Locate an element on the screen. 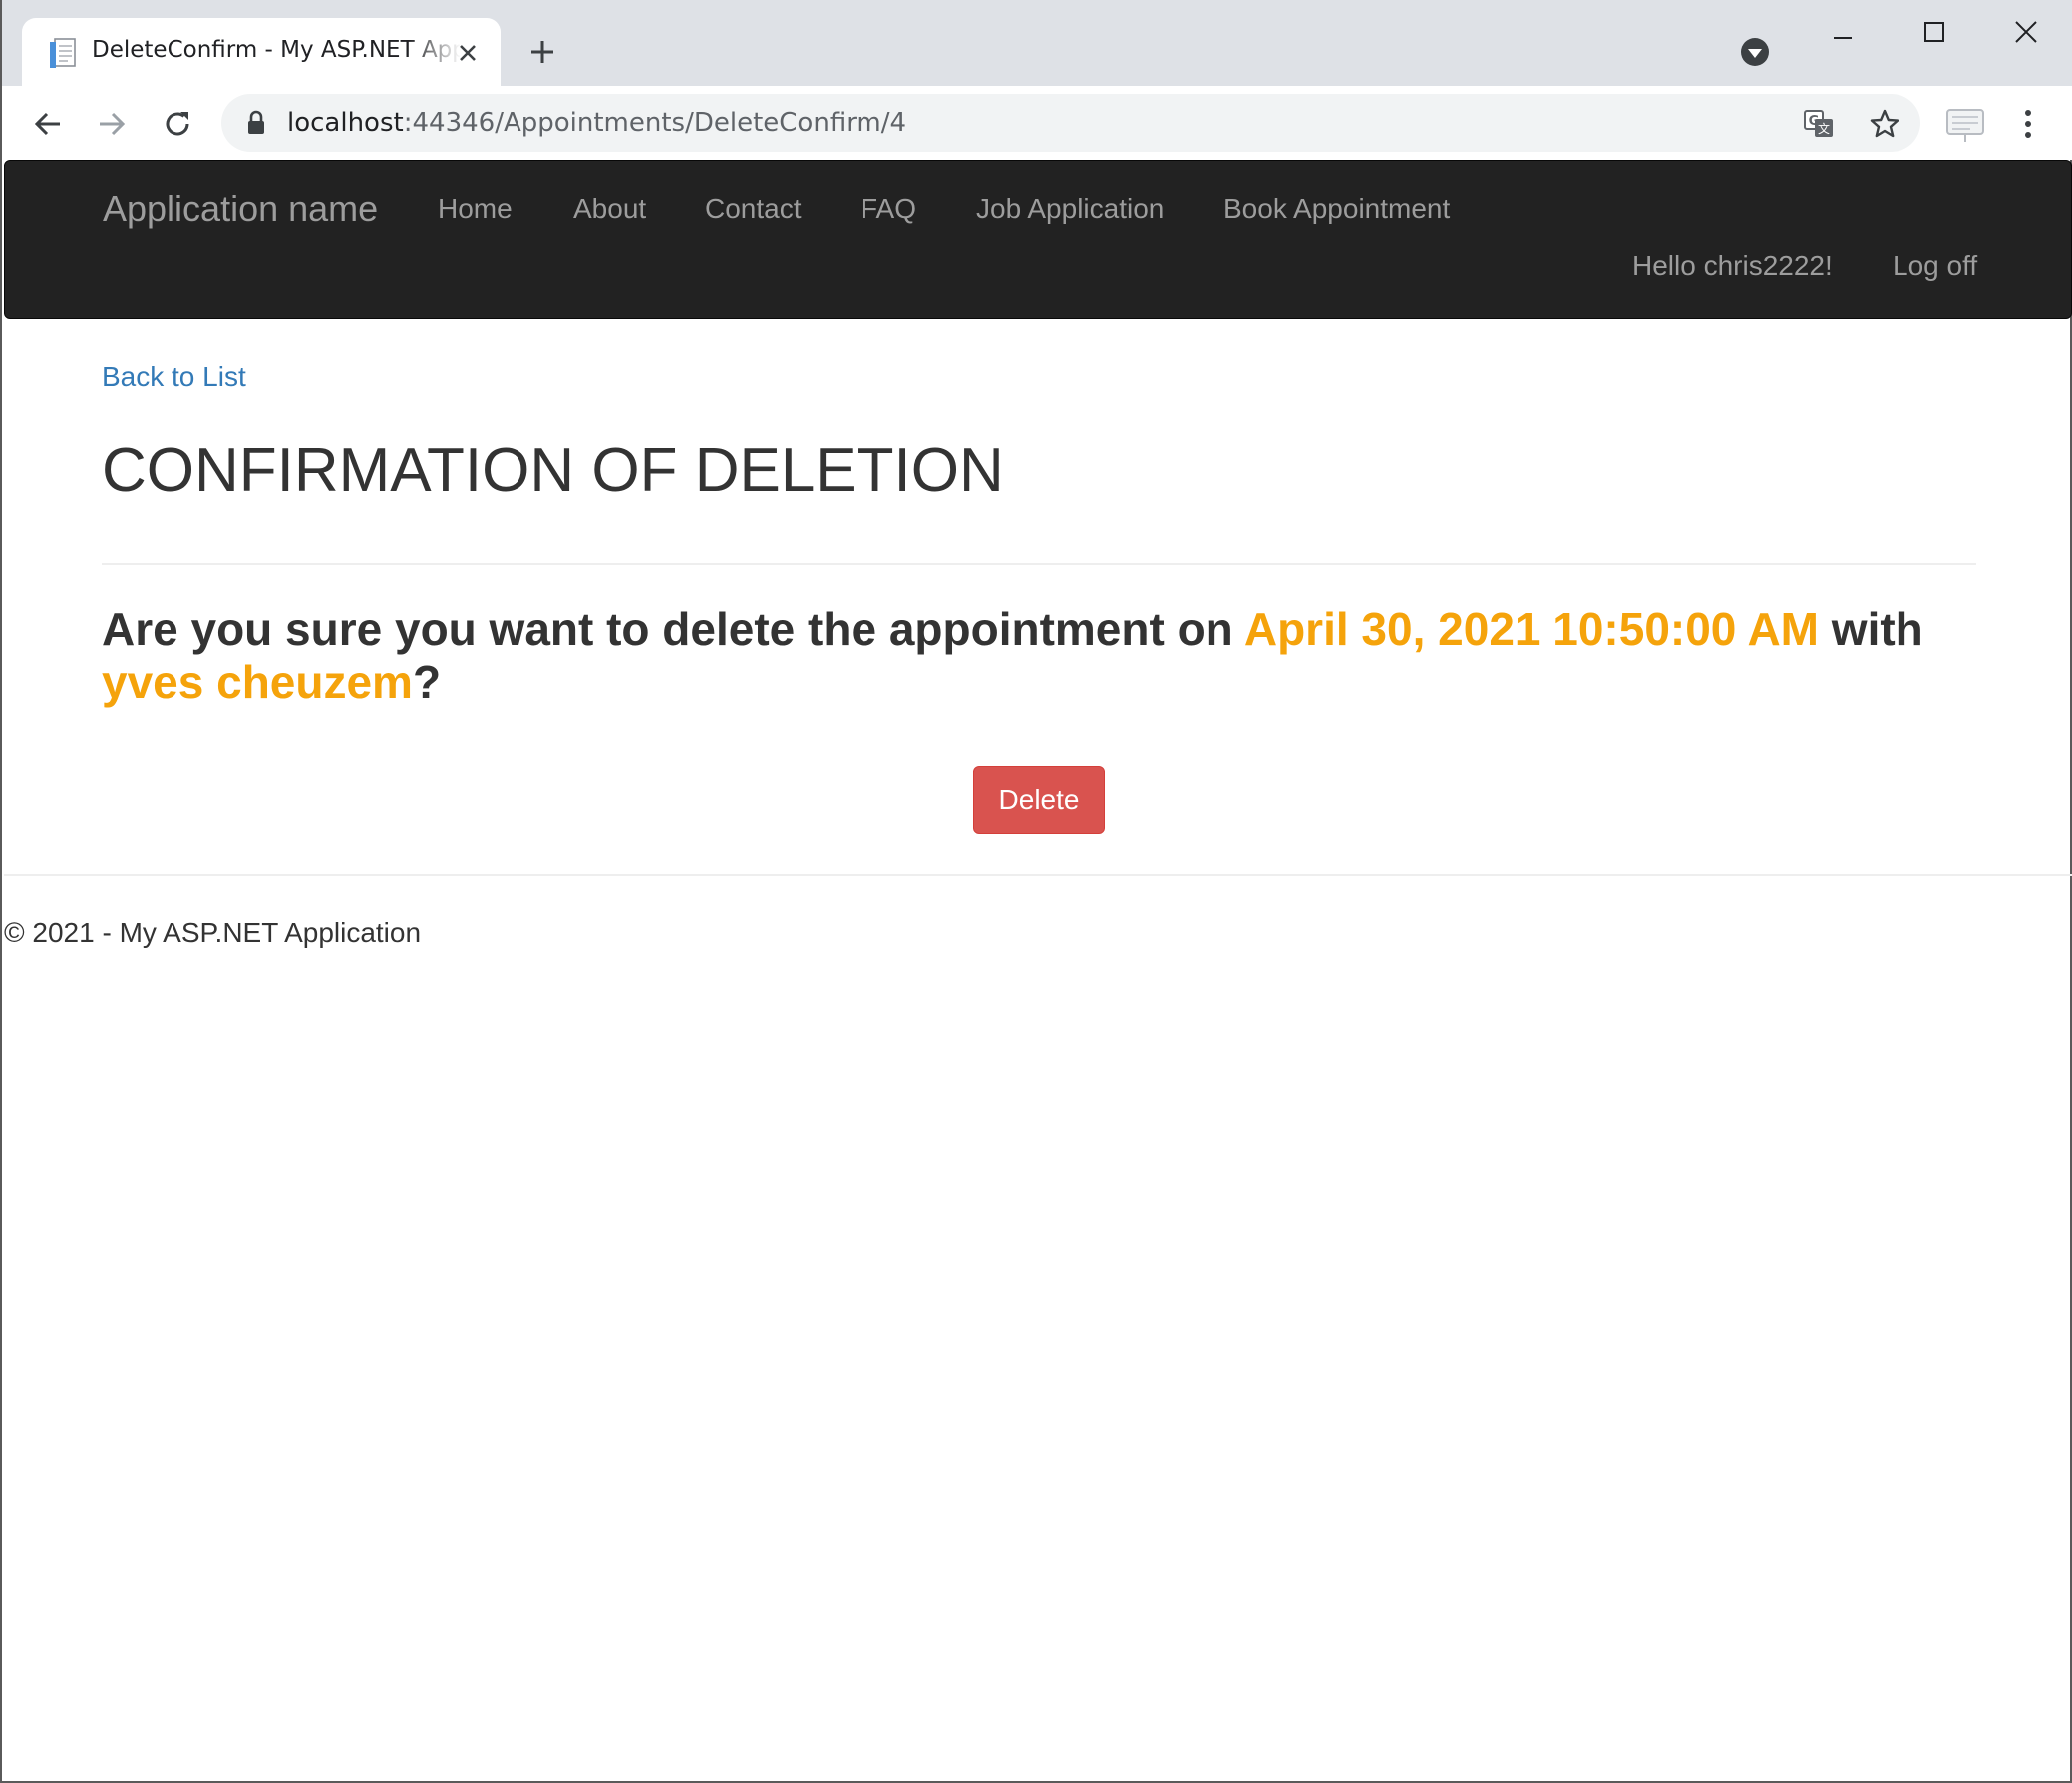 Image resolution: width=2072 pixels, height=1783 pixels. nav-link-book-appointment: Book Appointment is located at coordinates (1336, 209).